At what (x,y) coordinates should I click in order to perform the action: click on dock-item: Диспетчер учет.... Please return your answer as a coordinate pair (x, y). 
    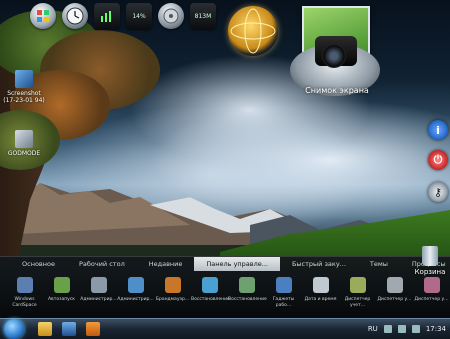
    Looking at the image, I should click on (357, 293).